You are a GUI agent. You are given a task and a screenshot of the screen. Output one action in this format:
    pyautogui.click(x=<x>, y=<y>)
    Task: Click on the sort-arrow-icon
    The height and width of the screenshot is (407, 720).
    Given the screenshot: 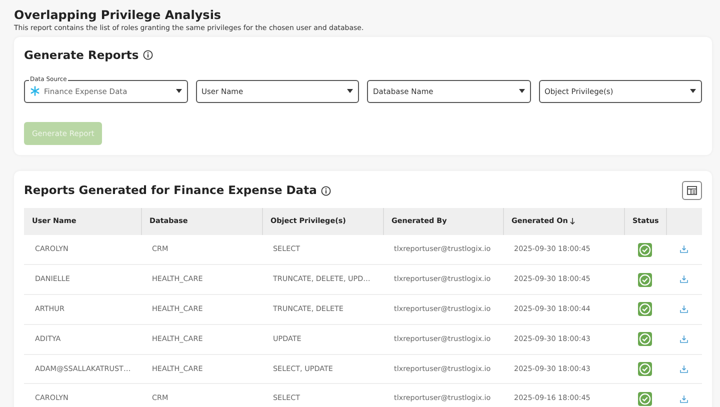 What is the action you would take?
    pyautogui.click(x=573, y=221)
    